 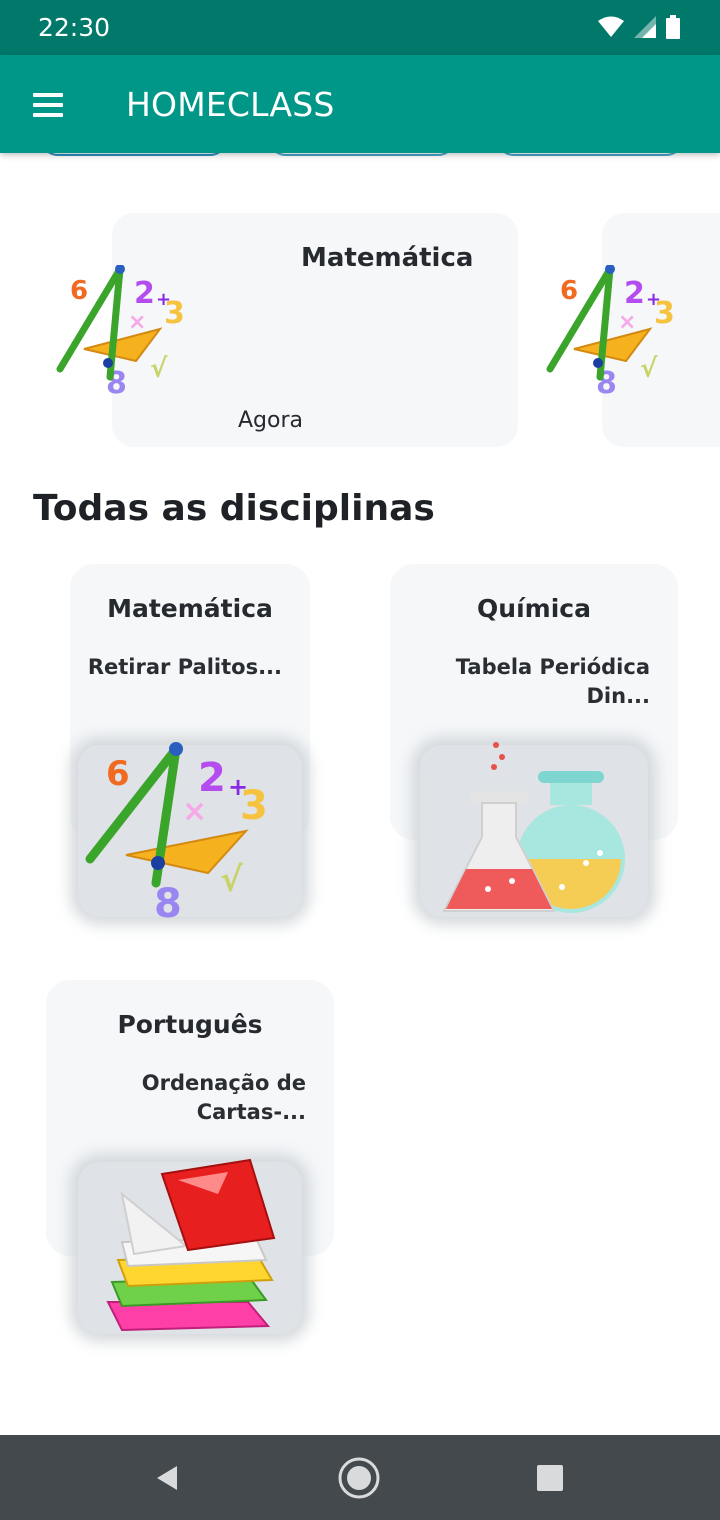 I want to click on subject-image-quimica, so click(x=534, y=829).